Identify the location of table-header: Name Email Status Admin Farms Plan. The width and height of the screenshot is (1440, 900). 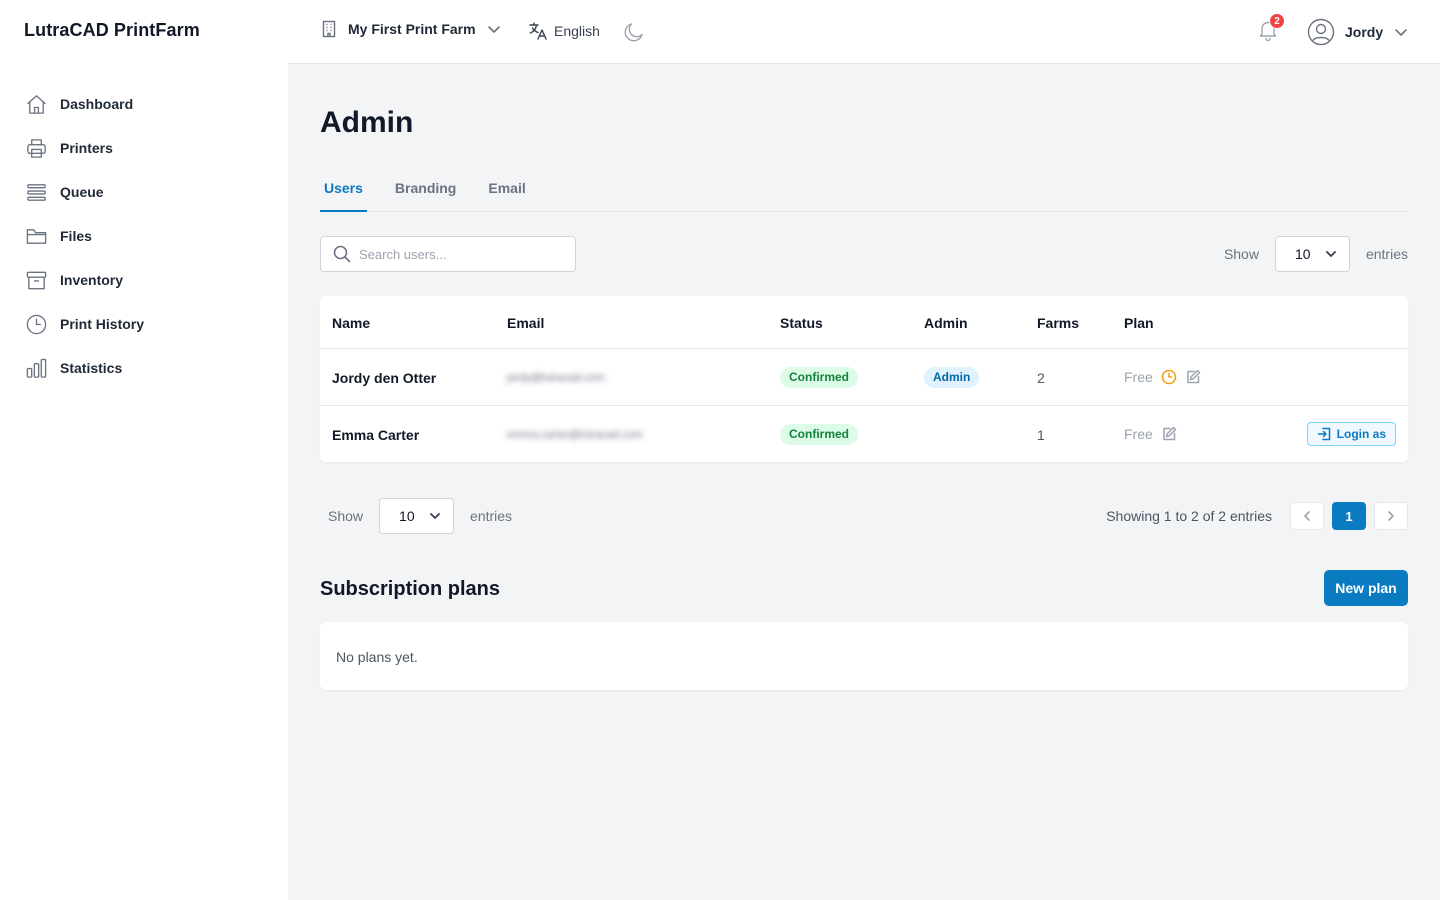
(864, 322).